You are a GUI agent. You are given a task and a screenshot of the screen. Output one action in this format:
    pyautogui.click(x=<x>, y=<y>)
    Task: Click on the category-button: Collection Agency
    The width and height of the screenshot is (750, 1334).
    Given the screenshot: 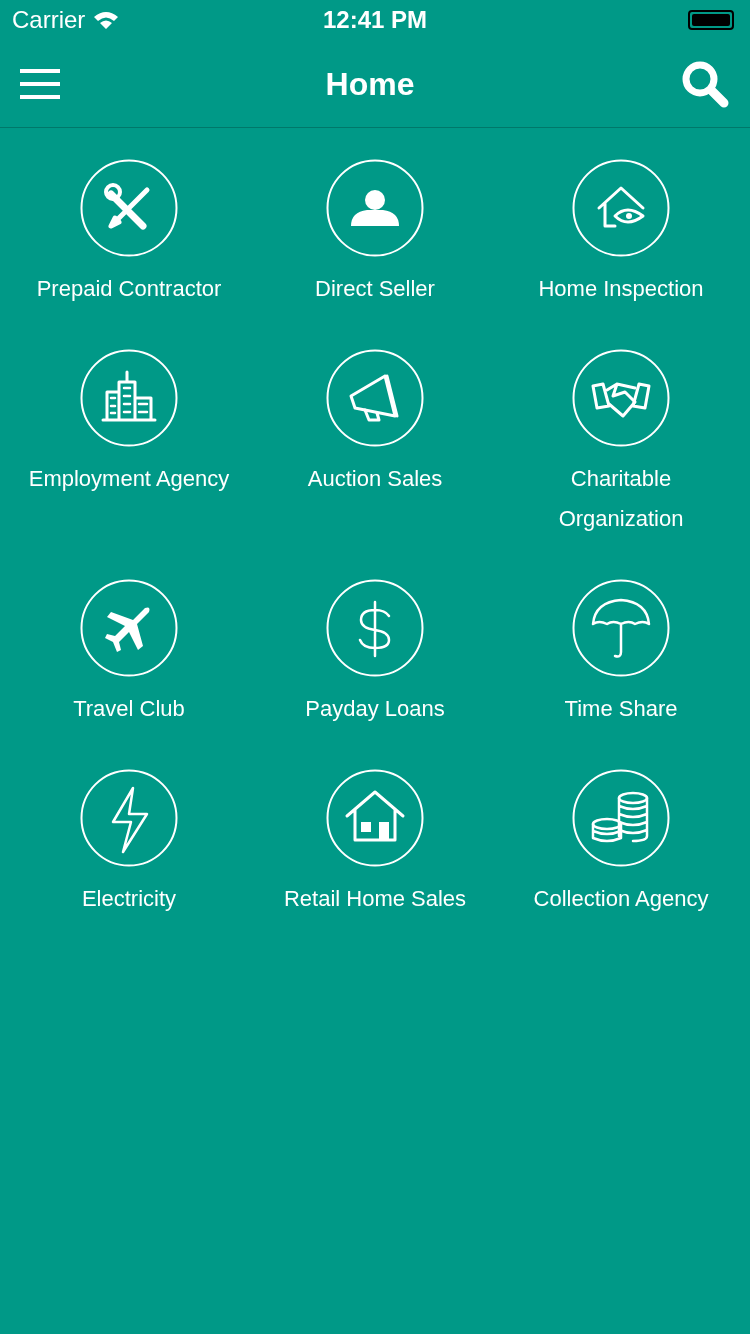 What is the action you would take?
    pyautogui.click(x=621, y=844)
    